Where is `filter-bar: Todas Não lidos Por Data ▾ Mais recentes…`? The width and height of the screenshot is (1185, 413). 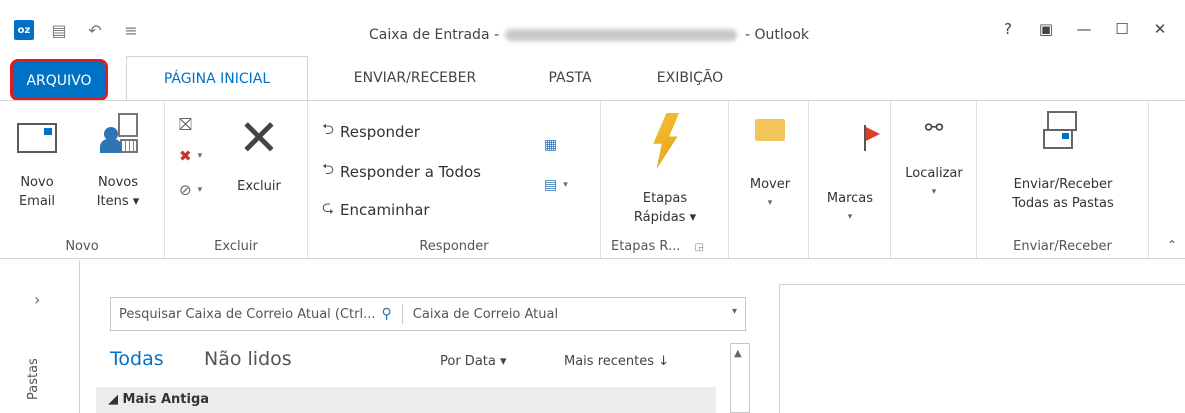
filter-bar: Todas Não lidos Por Data ▾ Mais recentes… is located at coordinates (410, 362).